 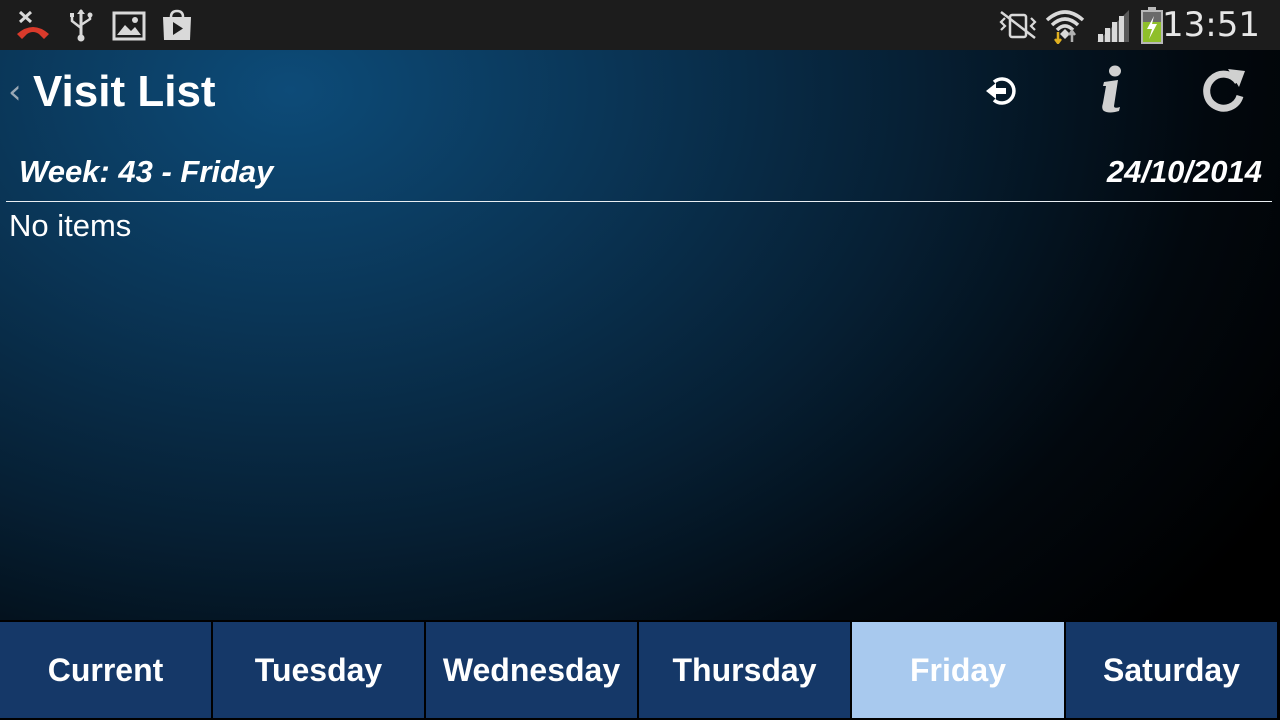 I want to click on tab-tuesday: Tuesday, so click(x=318, y=670).